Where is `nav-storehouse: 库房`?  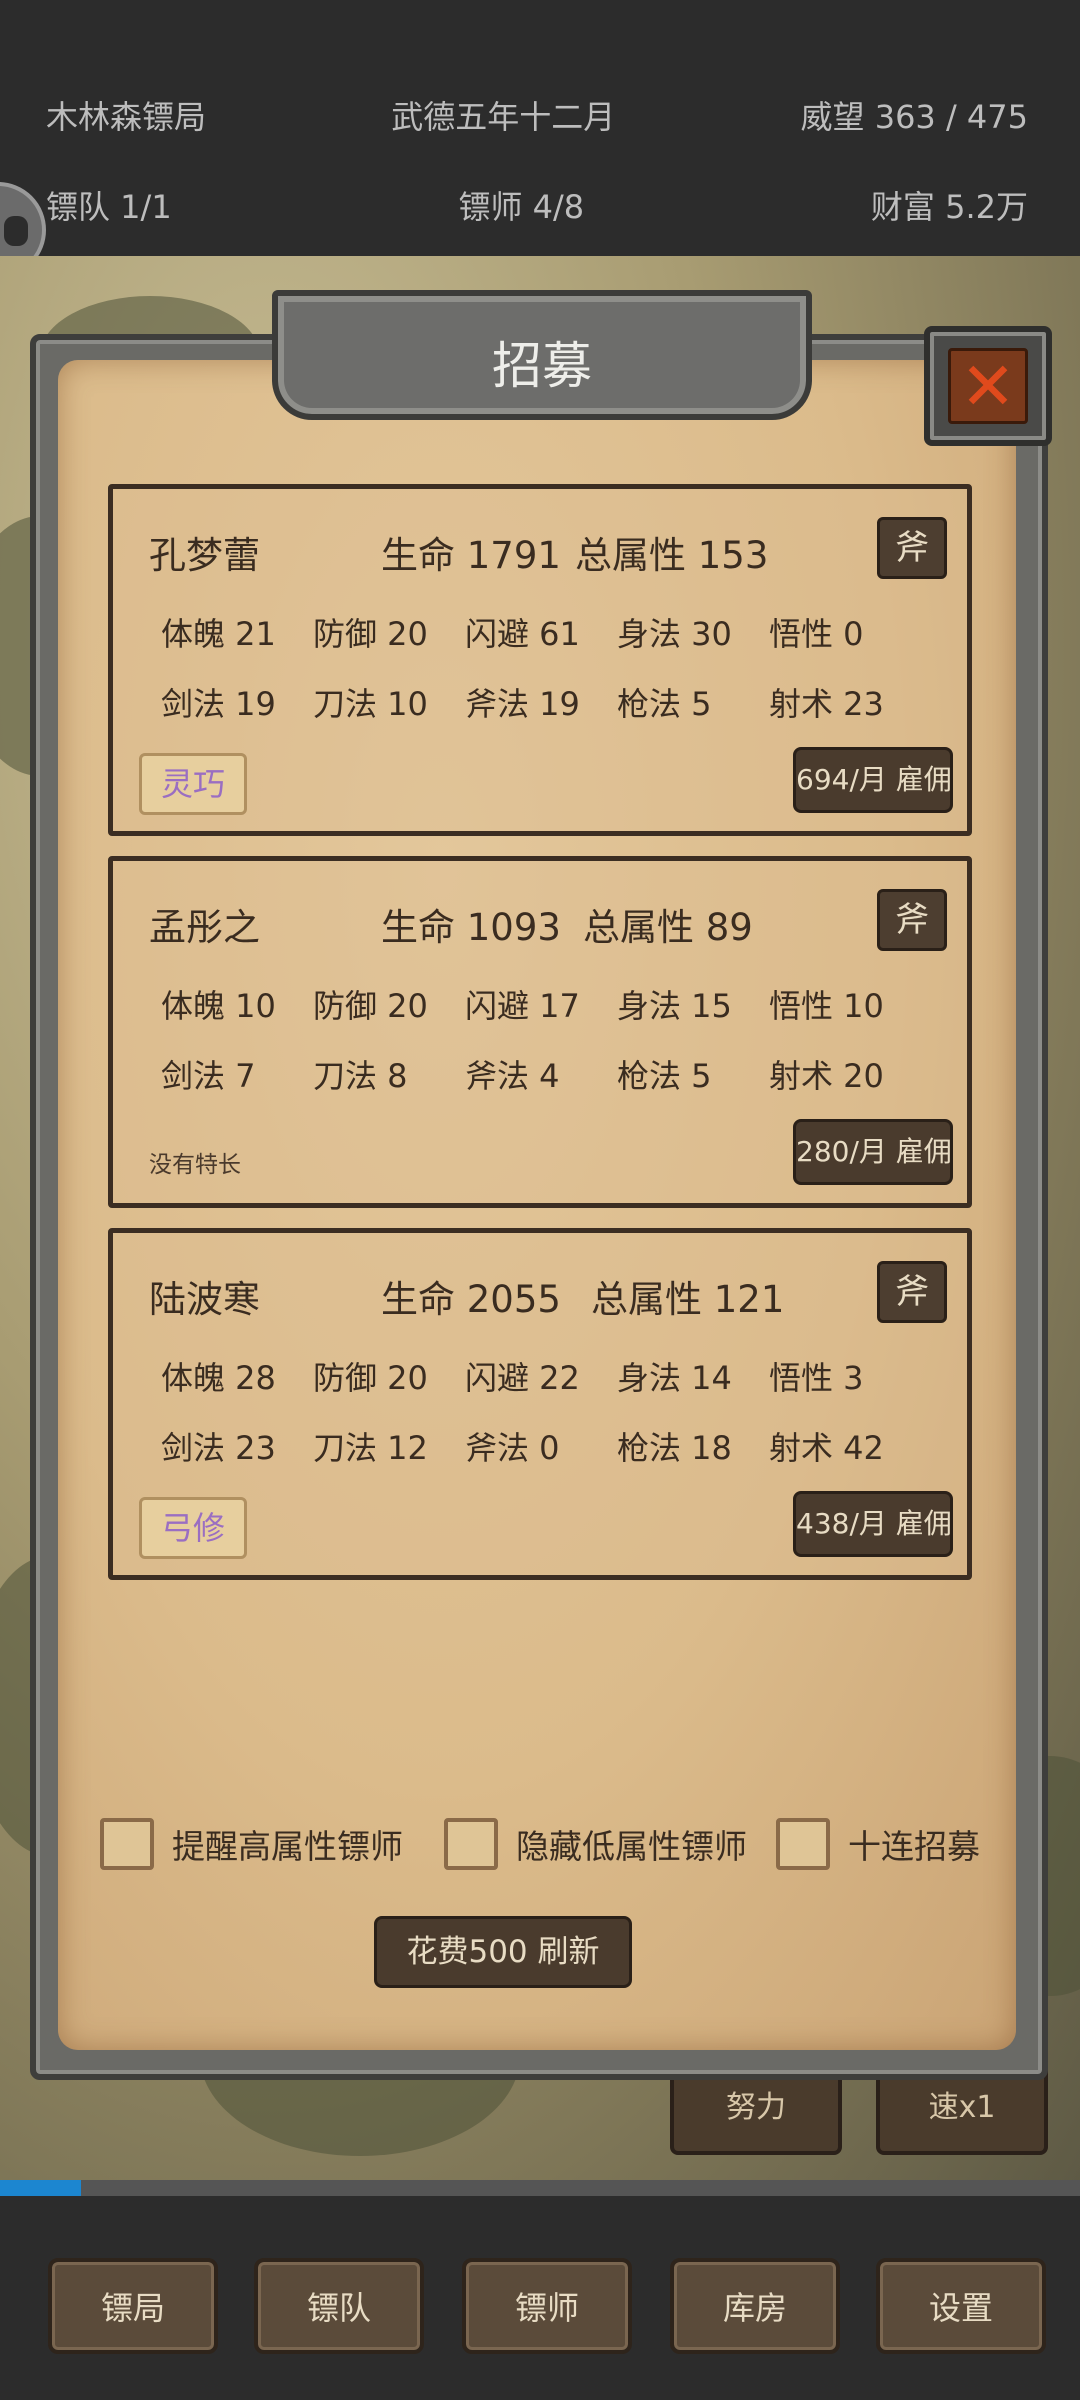 nav-storehouse: 库房 is located at coordinates (755, 2306).